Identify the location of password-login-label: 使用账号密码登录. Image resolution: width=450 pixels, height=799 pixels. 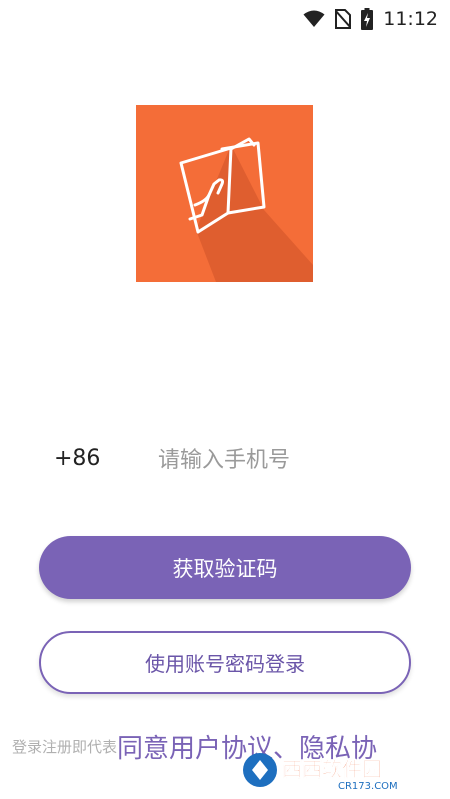
(225, 664).